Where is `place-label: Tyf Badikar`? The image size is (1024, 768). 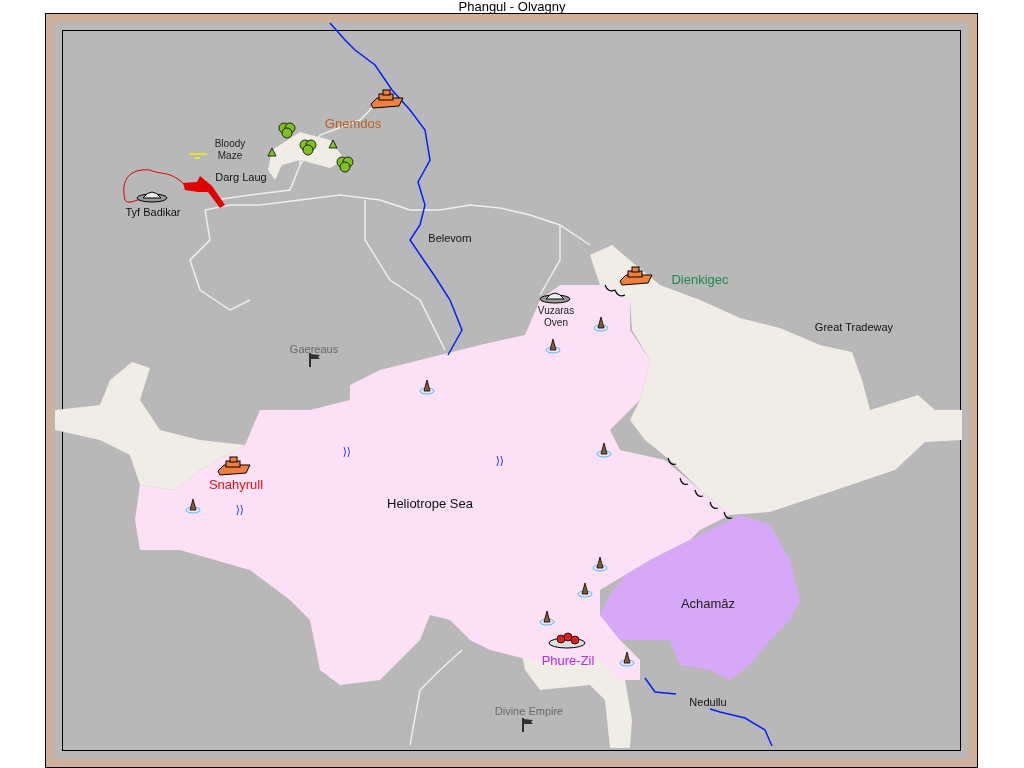 place-label: Tyf Badikar is located at coordinates (153, 212).